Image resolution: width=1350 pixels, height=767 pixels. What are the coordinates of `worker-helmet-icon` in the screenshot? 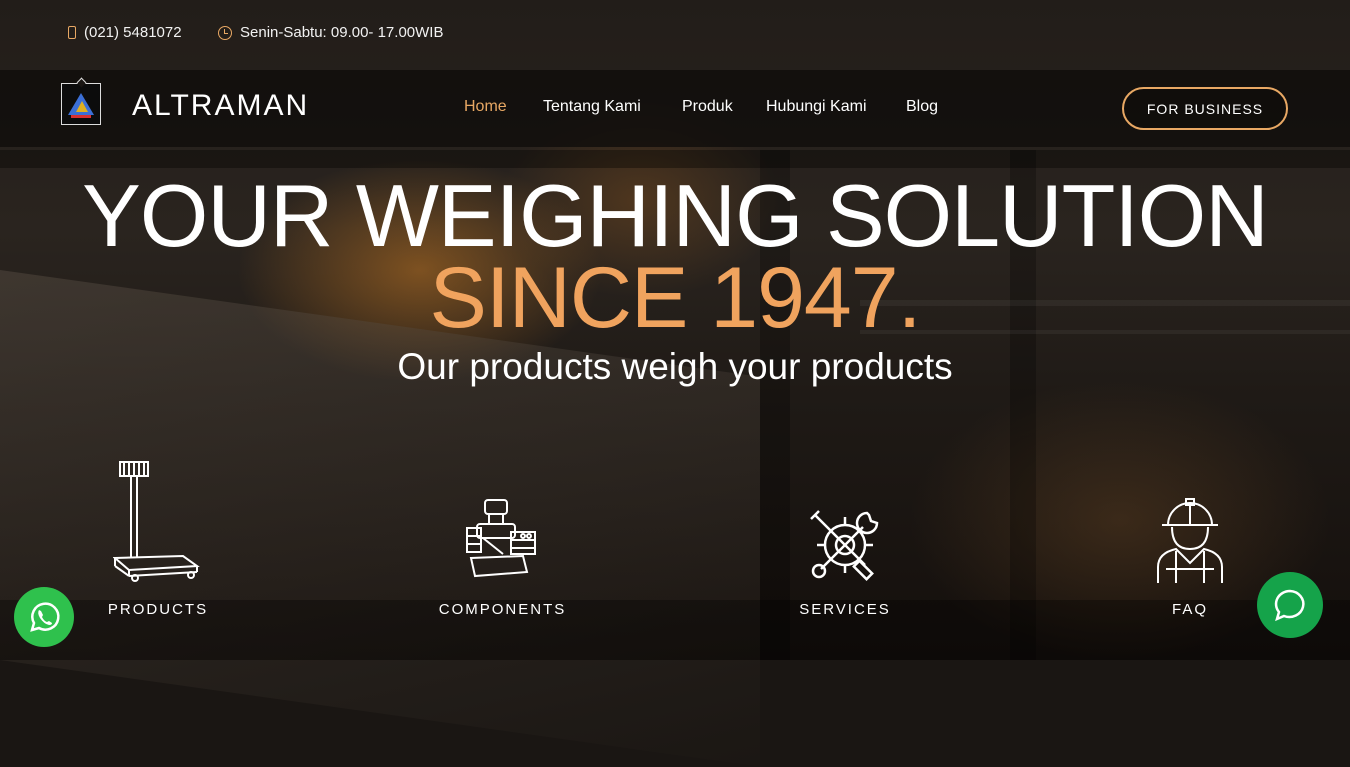 It's located at (1190, 540).